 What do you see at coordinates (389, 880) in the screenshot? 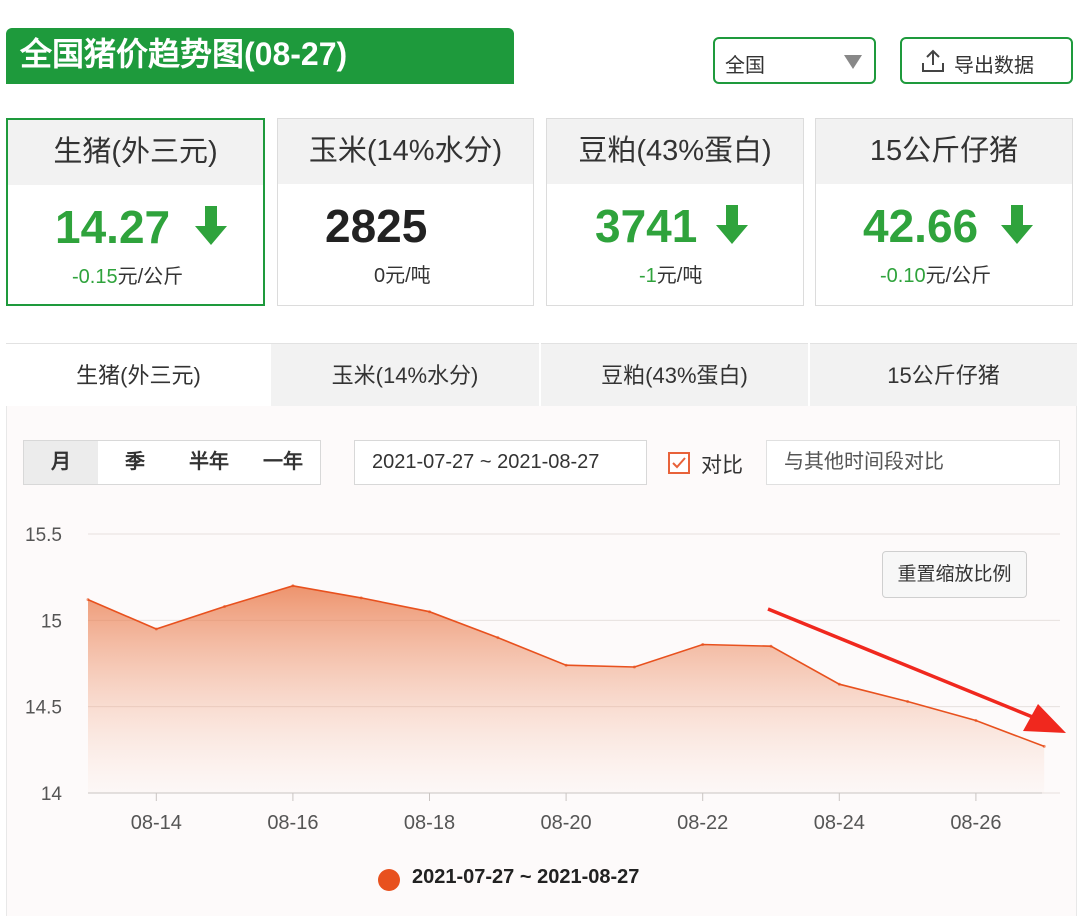
I see `legend-marker` at bounding box center [389, 880].